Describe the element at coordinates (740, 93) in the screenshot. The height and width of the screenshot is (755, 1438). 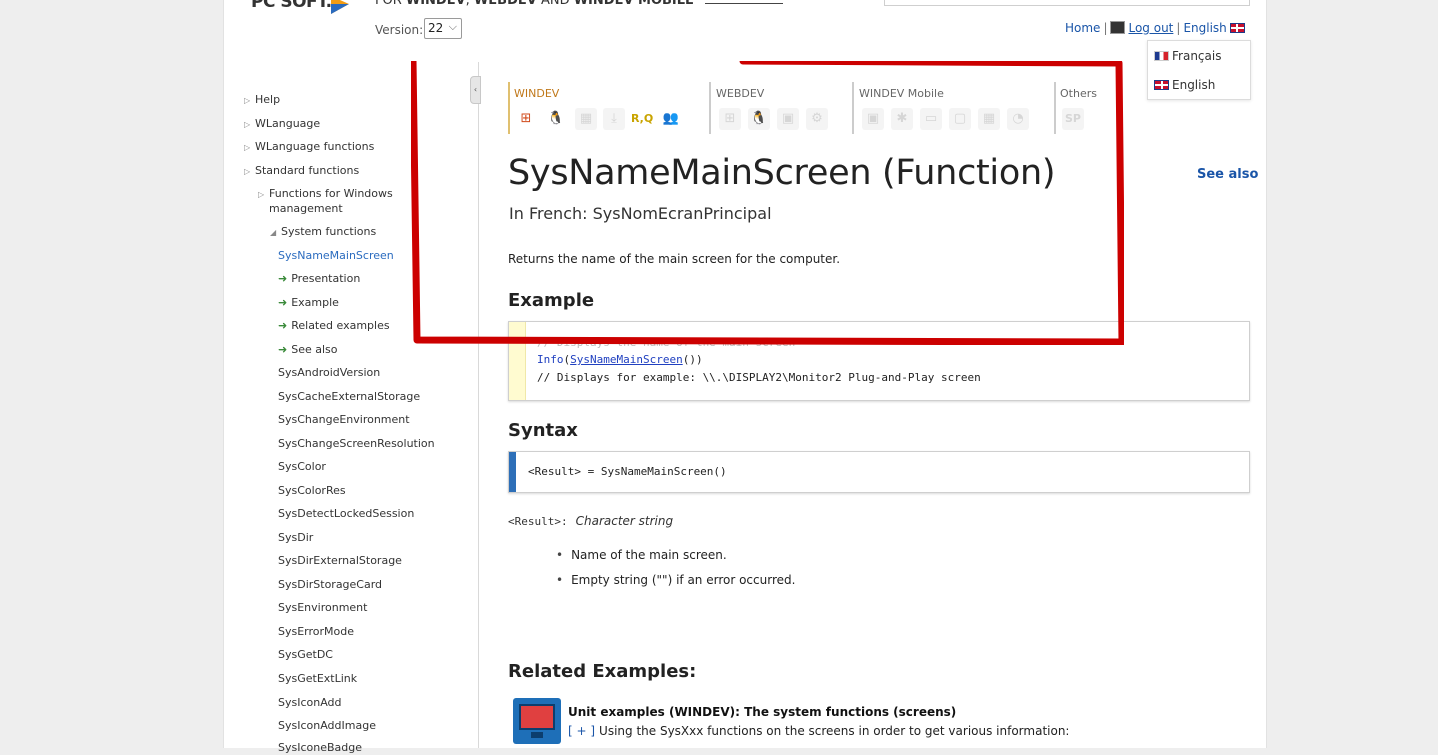
I see `platform-label-webdev: WEBDEV` at that location.